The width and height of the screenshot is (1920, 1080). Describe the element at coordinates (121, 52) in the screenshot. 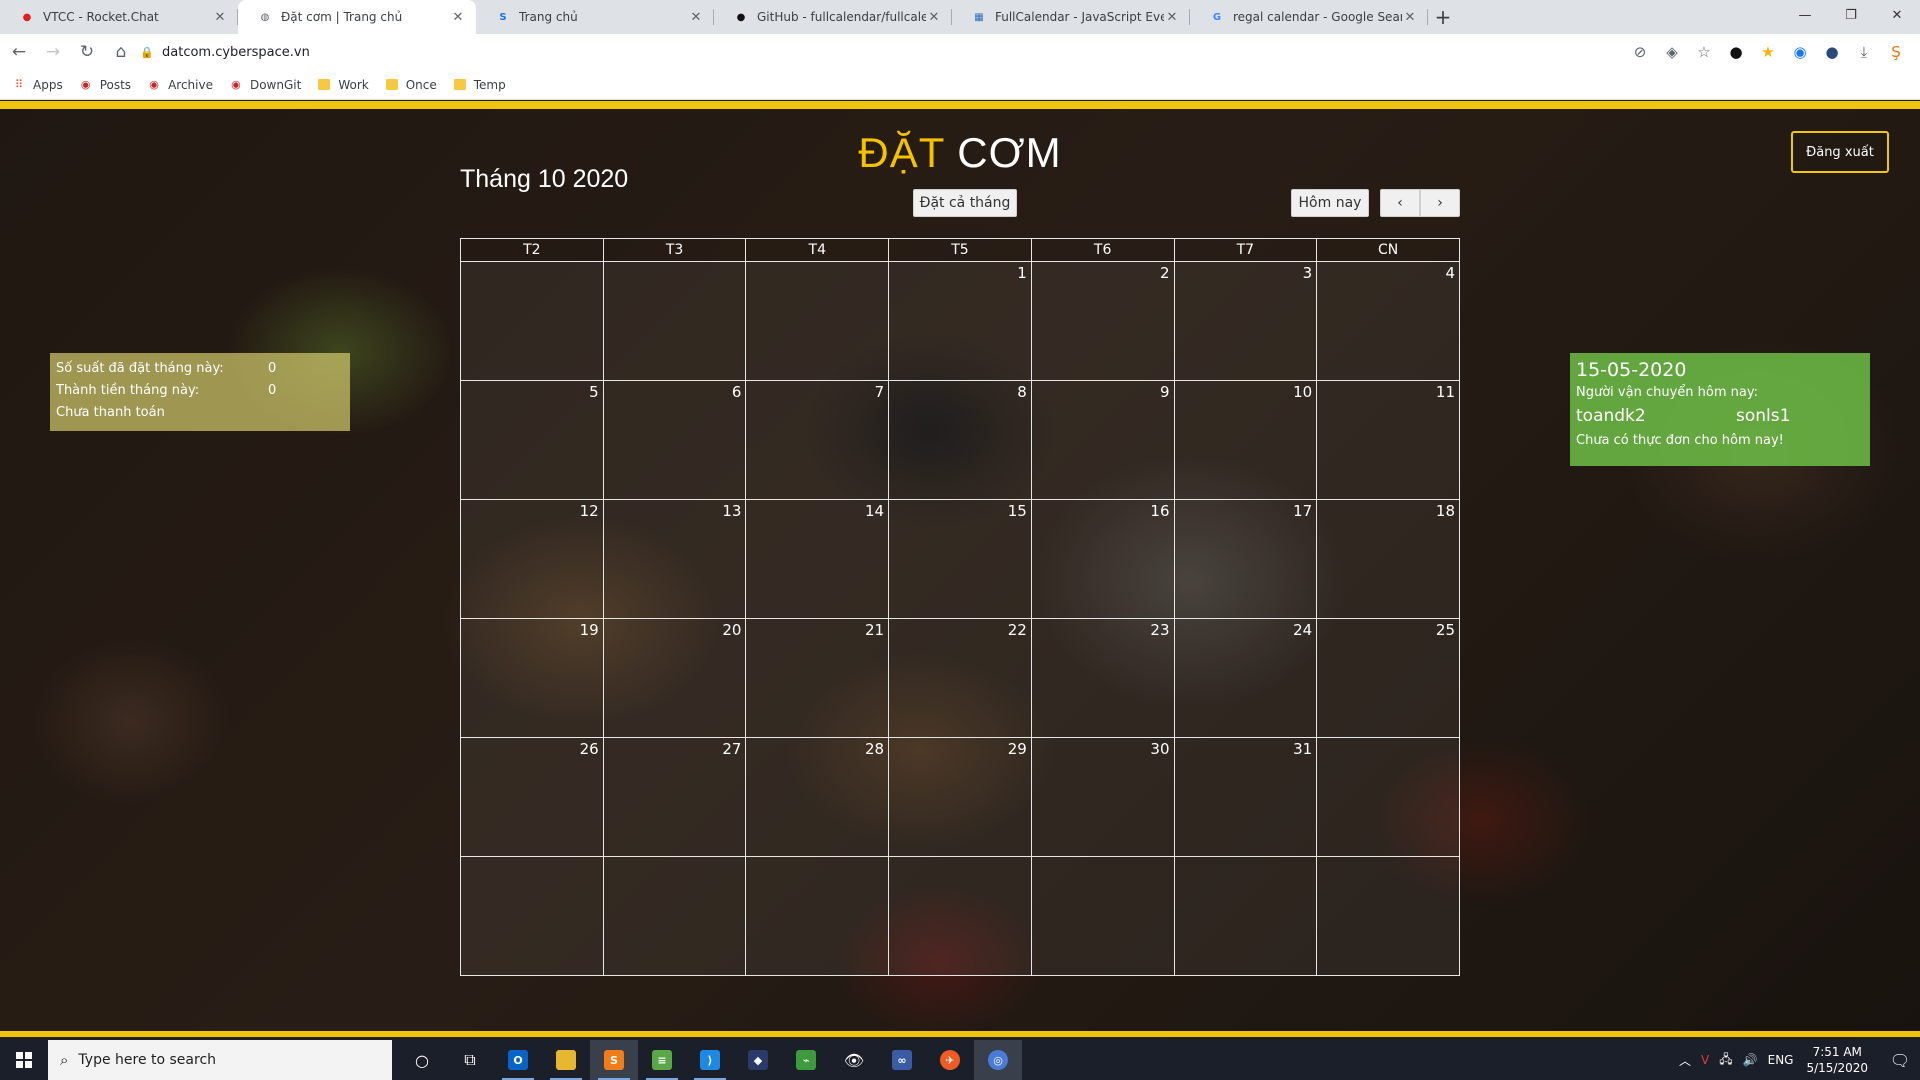

I see `home-icon: ⌂` at that location.